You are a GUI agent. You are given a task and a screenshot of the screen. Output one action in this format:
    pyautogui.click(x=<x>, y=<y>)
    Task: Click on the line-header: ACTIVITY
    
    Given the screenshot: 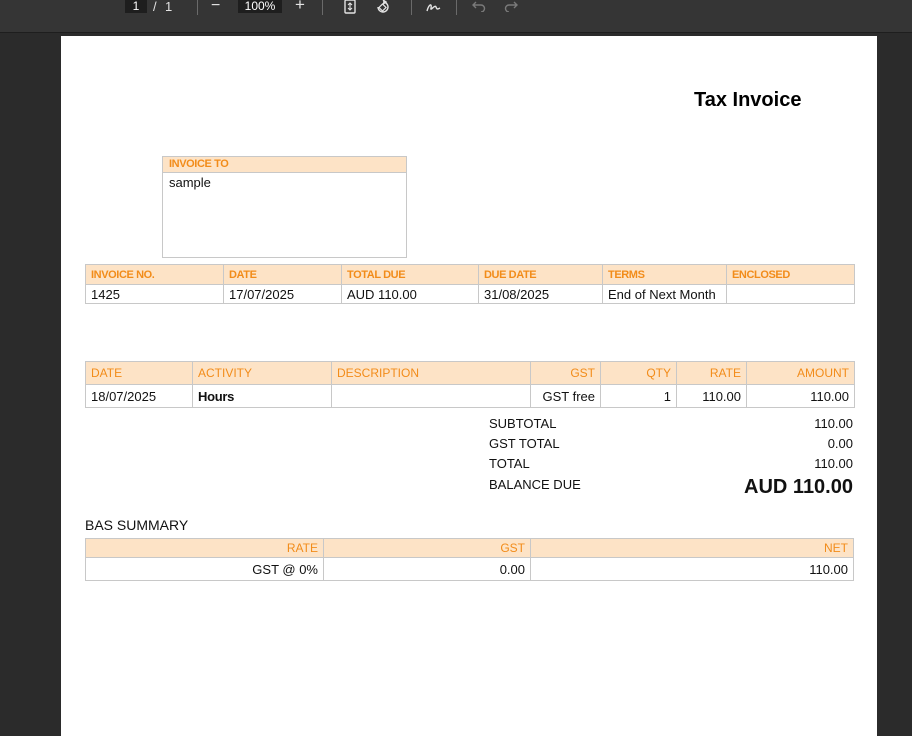 What is the action you would take?
    pyautogui.click(x=262, y=373)
    